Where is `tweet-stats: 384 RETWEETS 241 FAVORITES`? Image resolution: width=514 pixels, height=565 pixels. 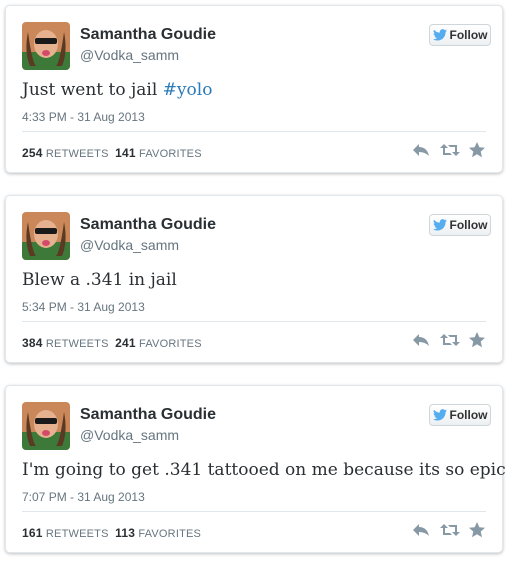 tweet-stats: 384 RETWEETS 241 FAVORITES is located at coordinates (112, 343).